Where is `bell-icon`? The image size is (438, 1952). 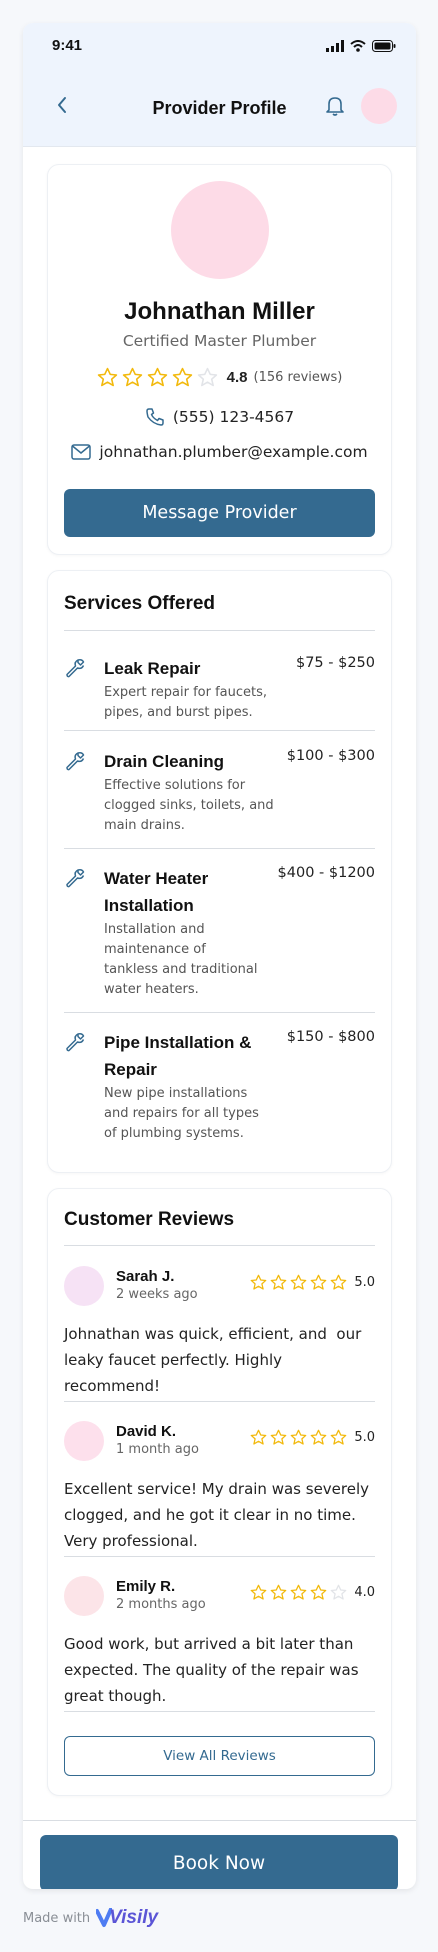 bell-icon is located at coordinates (335, 106).